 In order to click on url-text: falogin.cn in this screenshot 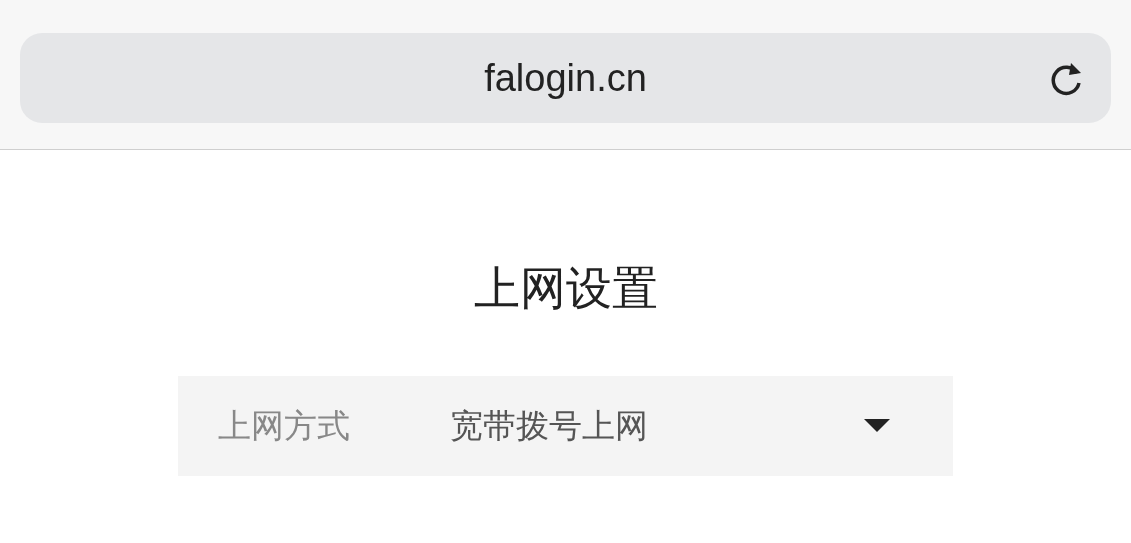, I will do `click(565, 78)`.